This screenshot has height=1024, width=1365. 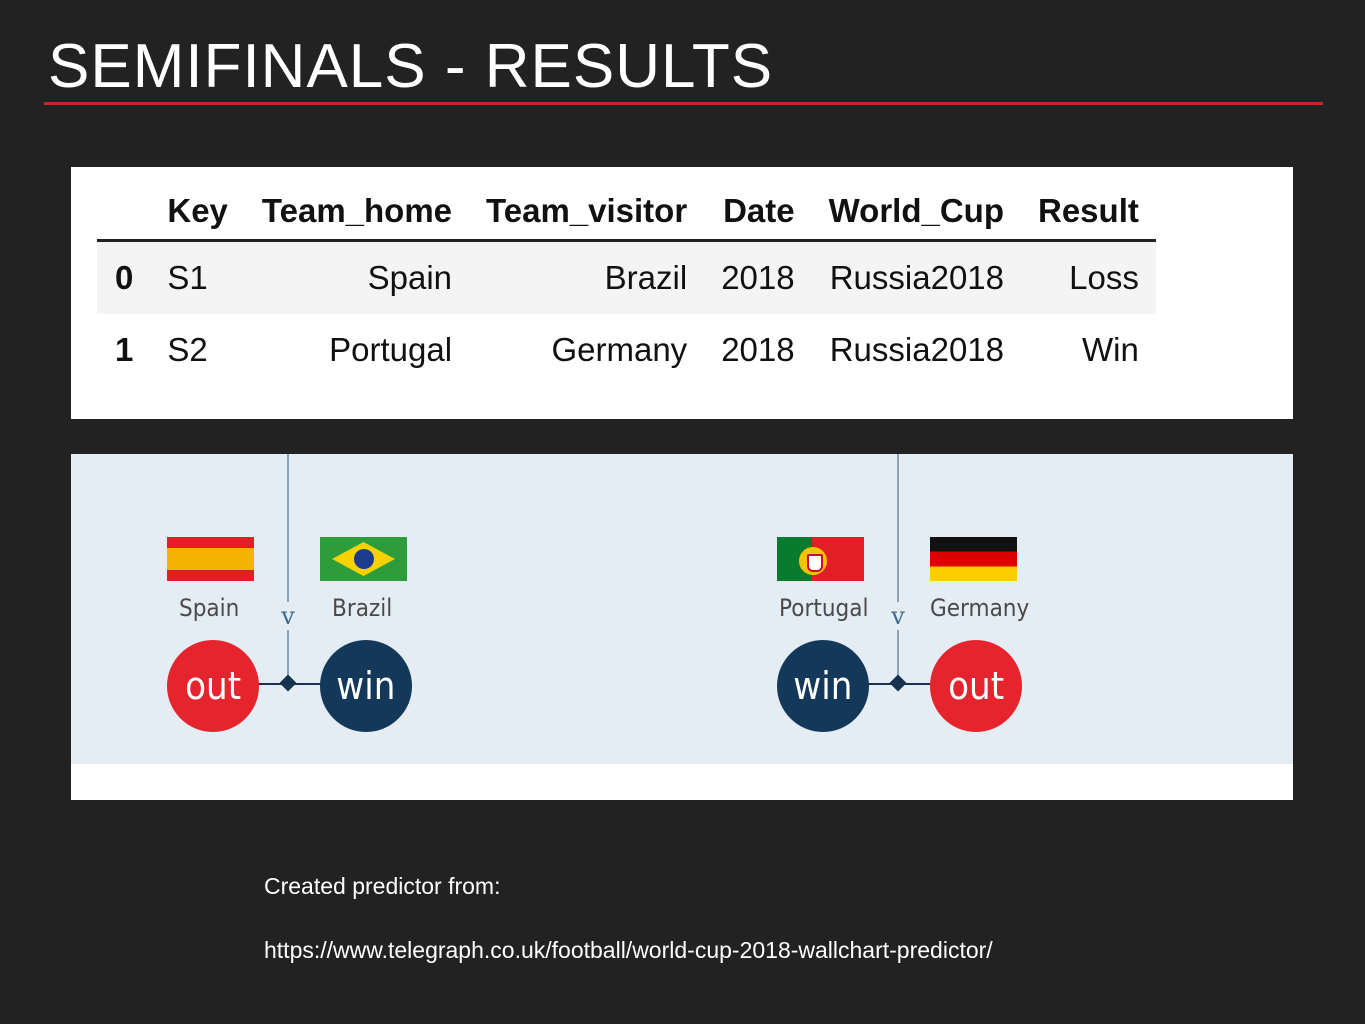 I want to click on cell-result: Win, so click(x=1088, y=350).